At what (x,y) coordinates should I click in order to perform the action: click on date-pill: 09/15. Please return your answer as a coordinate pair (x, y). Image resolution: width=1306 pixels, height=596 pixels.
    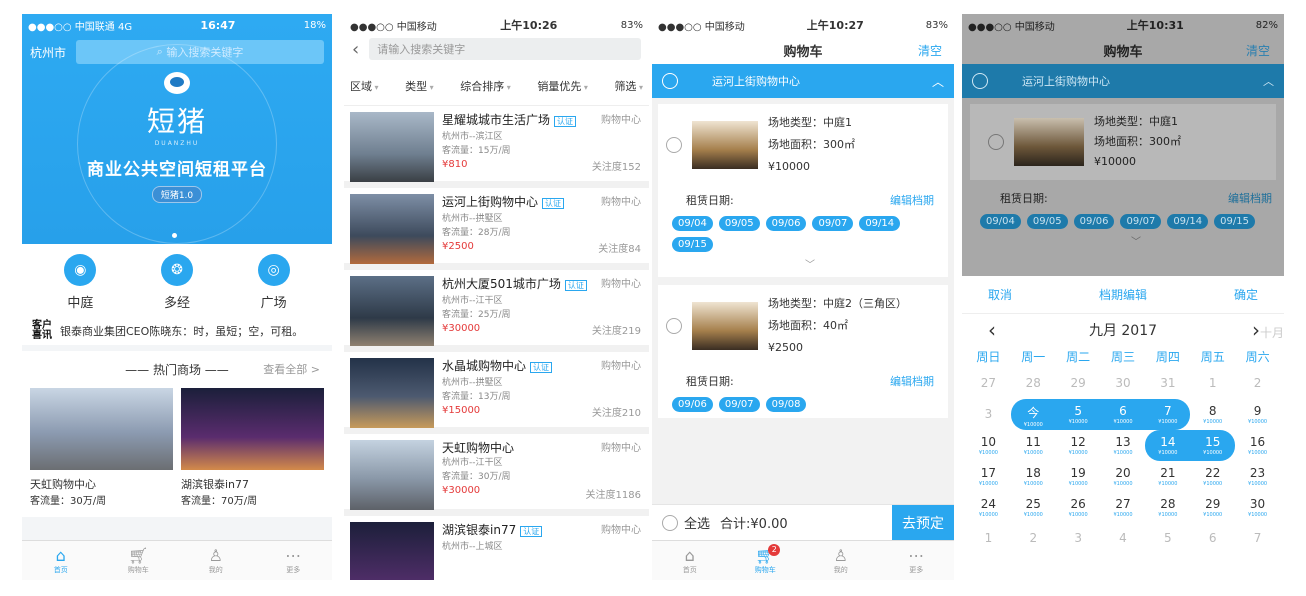
    Looking at the image, I should click on (692, 244).